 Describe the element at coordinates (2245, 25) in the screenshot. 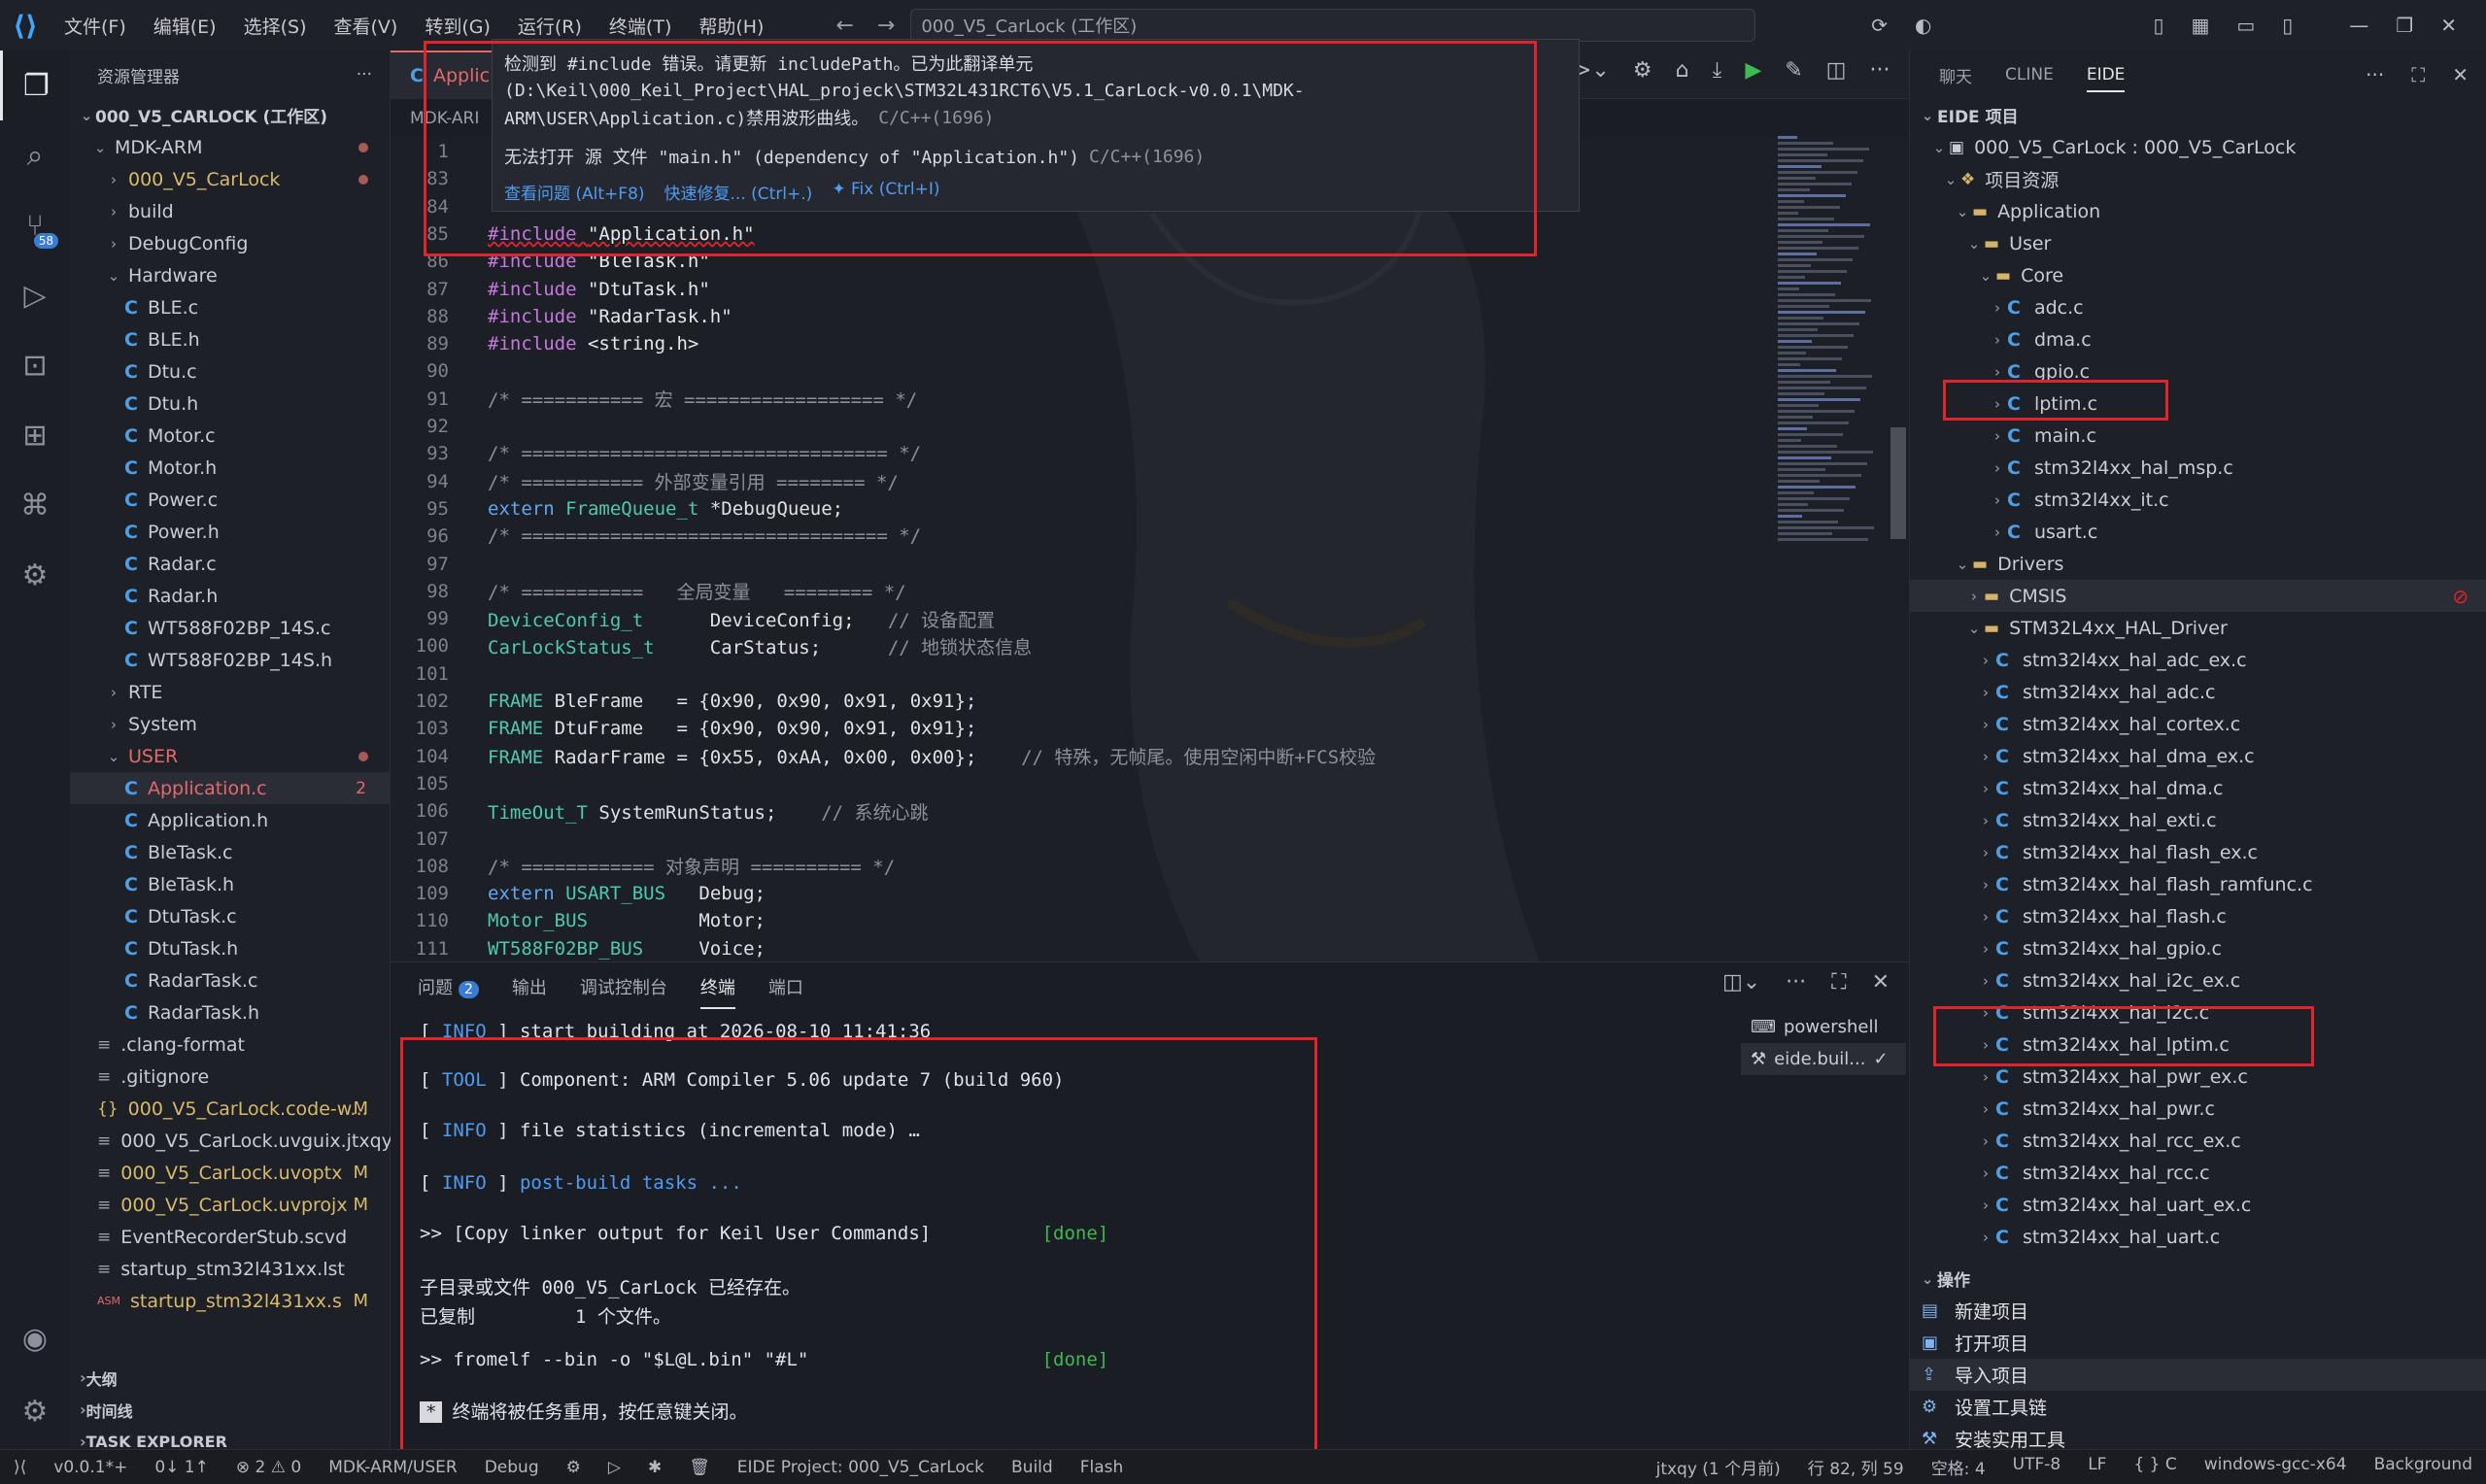

I see `toggle-panel-icon: ▭` at that location.